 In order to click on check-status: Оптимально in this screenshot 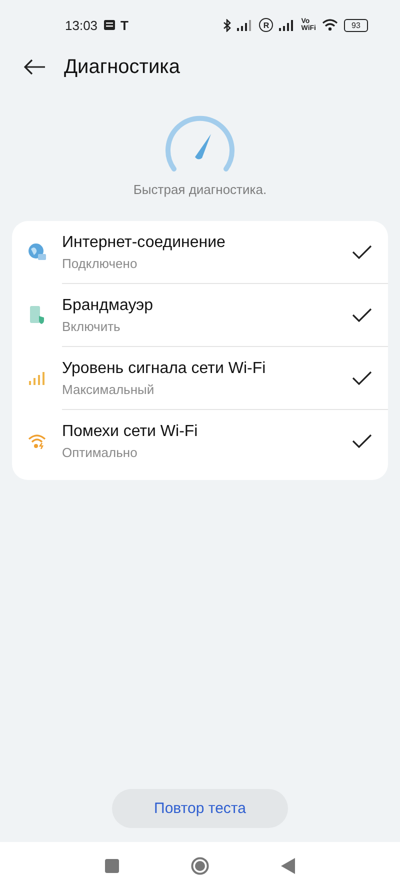, I will do `click(100, 452)`.